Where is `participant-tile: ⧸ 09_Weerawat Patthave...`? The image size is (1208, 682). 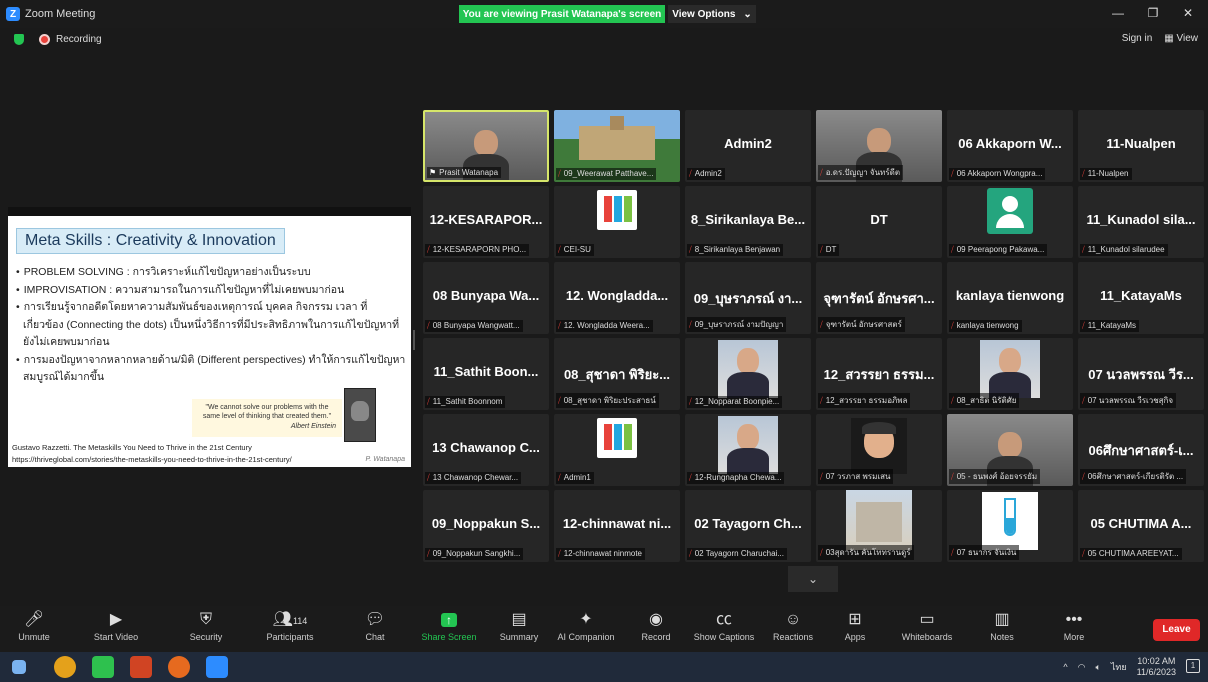 participant-tile: ⧸ 09_Weerawat Patthave... is located at coordinates (617, 146).